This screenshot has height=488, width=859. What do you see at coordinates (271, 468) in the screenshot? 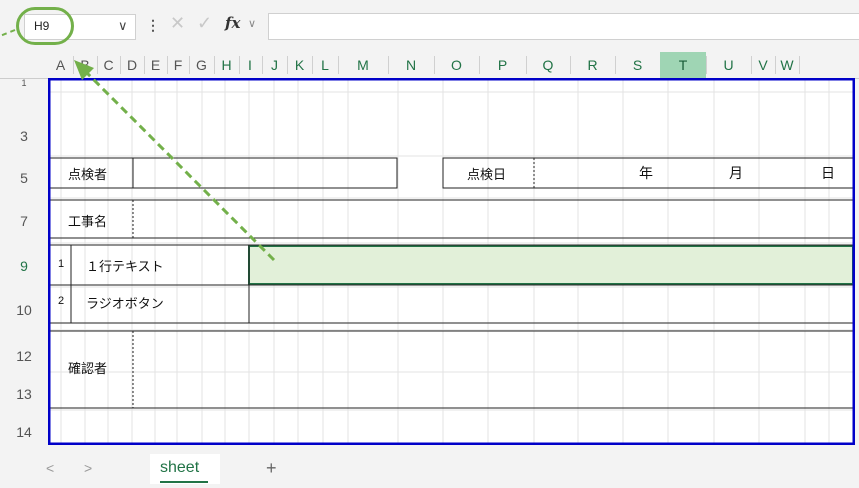
I see `add-sheet-icon: +` at bounding box center [271, 468].